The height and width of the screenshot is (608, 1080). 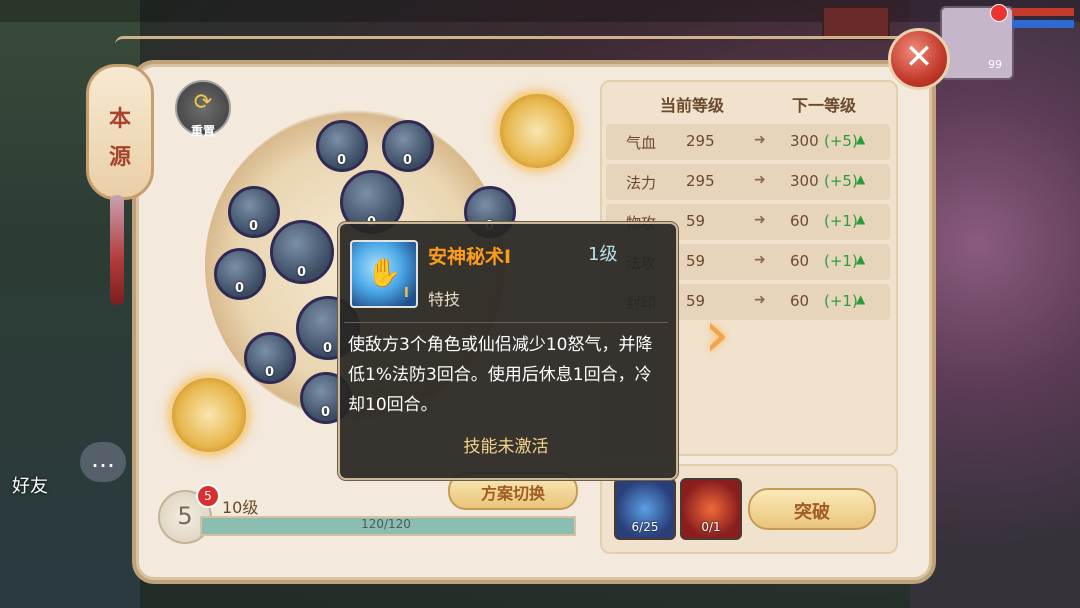 I want to click on title-lantern: 本 源, so click(x=120, y=132).